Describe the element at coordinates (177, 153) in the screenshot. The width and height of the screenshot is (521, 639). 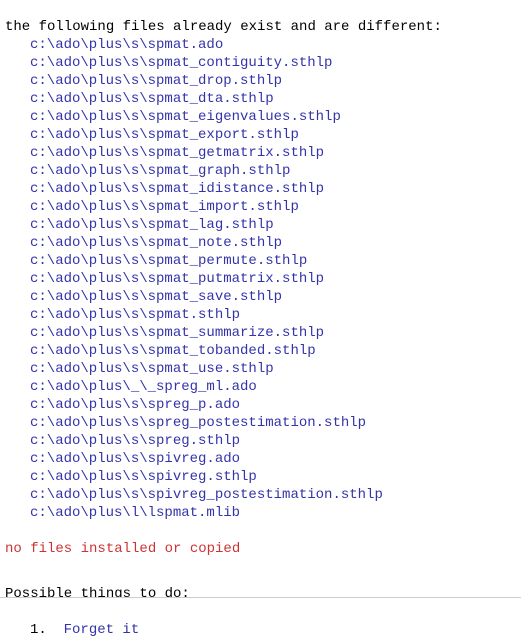
I see `file-path-item: c:\ado\plus\s\spmat_getmatrix.sthlp` at that location.